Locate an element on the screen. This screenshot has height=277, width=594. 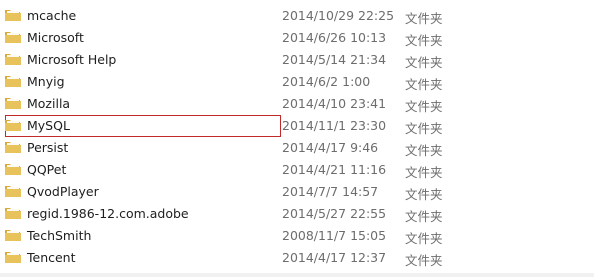
file-modified-date: 2008/11/7 15:05 is located at coordinates (334, 235).